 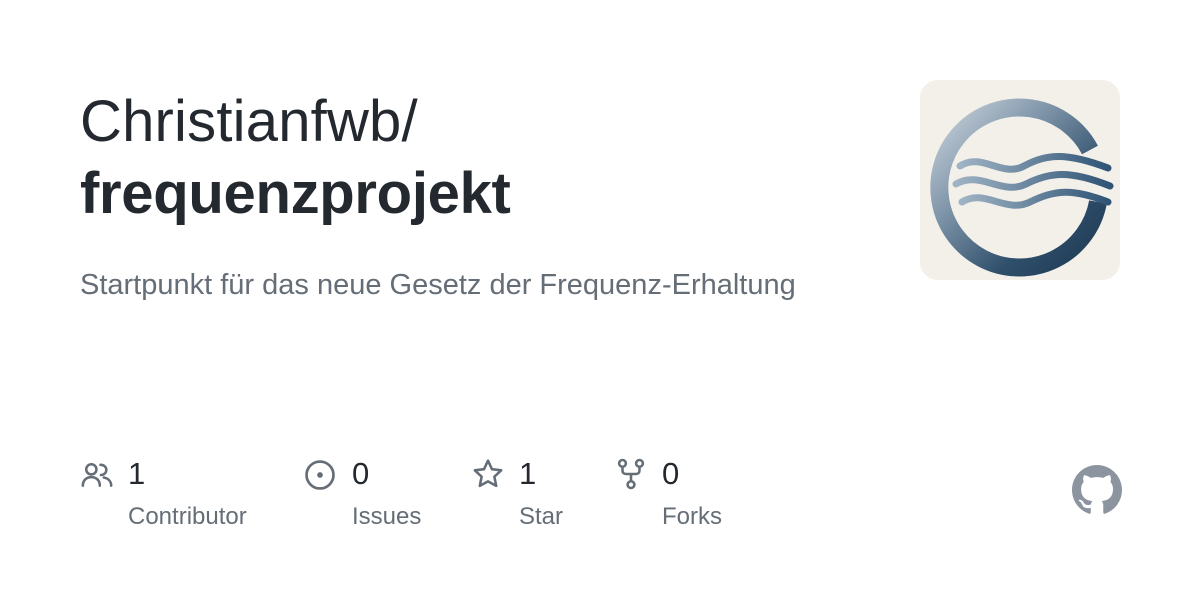 I want to click on issues-count: 0, so click(x=361, y=473).